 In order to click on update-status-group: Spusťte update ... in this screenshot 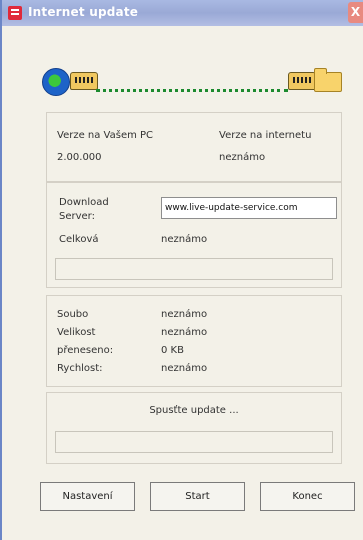, I will do `click(194, 428)`.